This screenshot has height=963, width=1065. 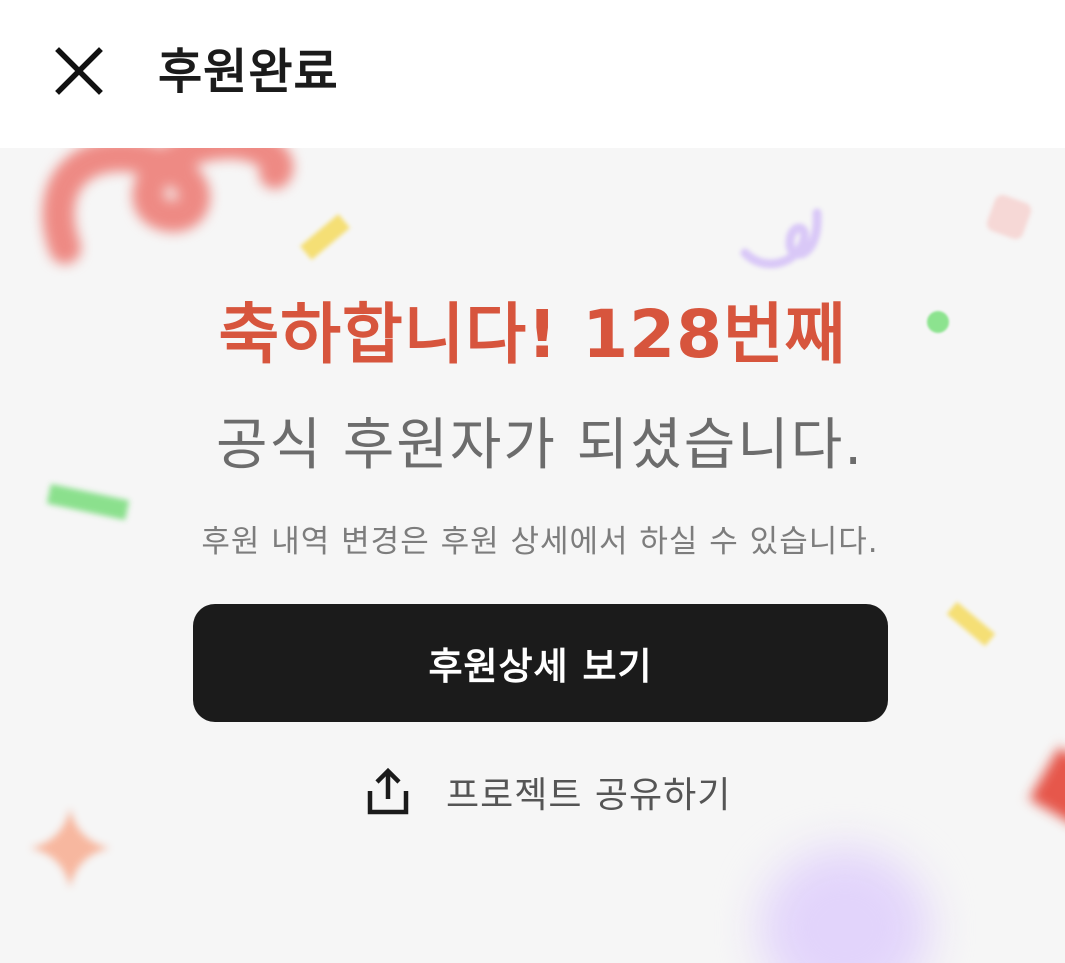 What do you see at coordinates (781, 238) in the screenshot?
I see `purple-squiggle-decoration` at bounding box center [781, 238].